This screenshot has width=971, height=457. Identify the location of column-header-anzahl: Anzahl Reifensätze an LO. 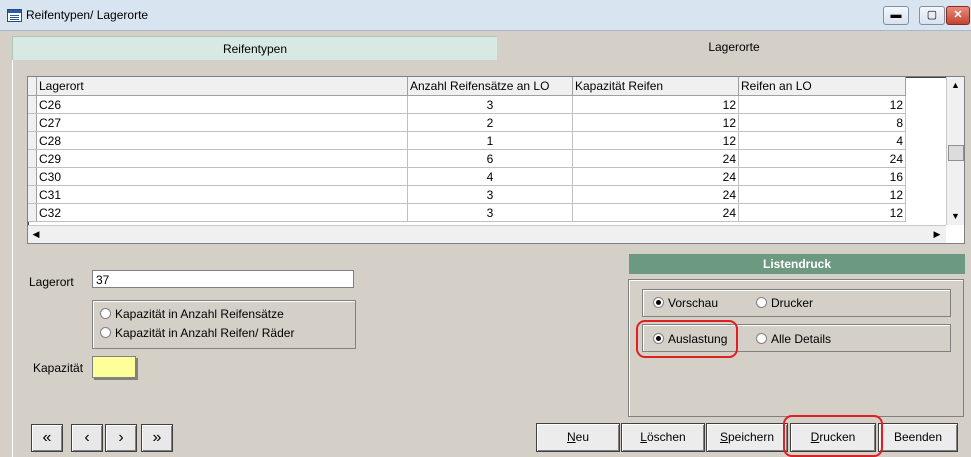
(490, 86).